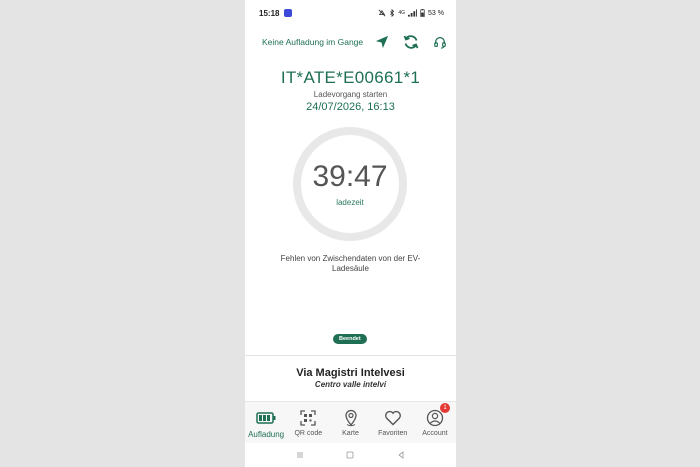 The width and height of the screenshot is (700, 467). I want to click on headset-support-icon, so click(440, 42).